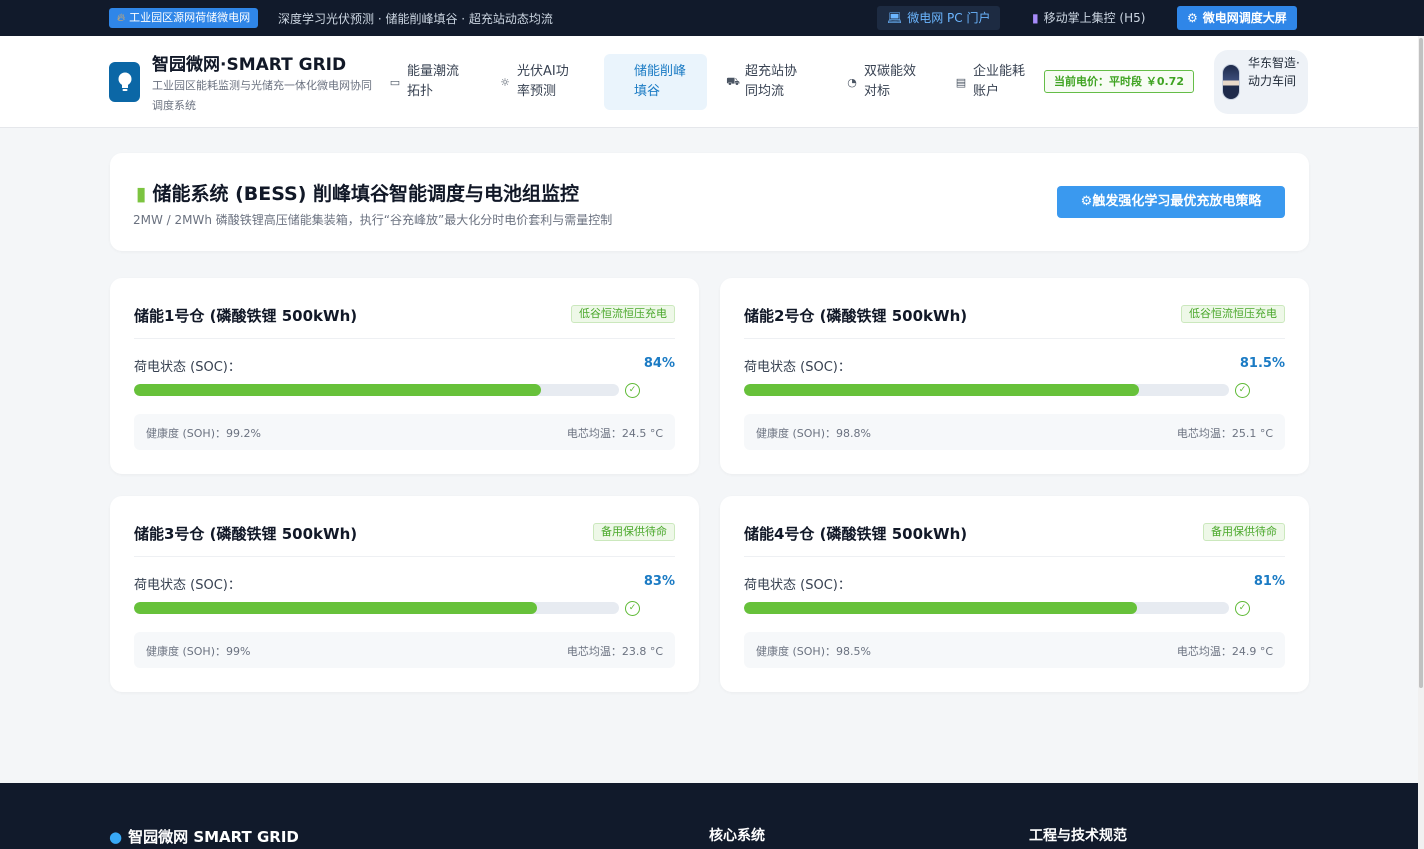 The height and width of the screenshot is (849, 1424). I want to click on pc-portal-link: 💻︎ 微电网 PC 门户, so click(939, 18).